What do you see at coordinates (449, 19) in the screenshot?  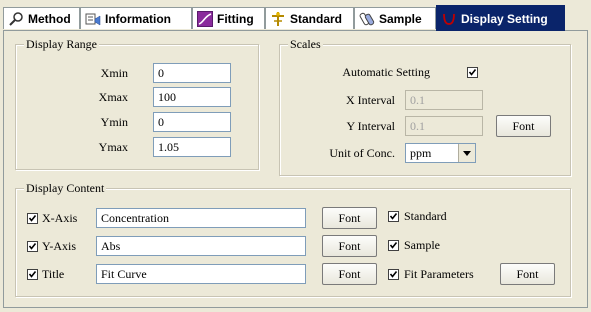 I see `display-setting-icon` at bounding box center [449, 19].